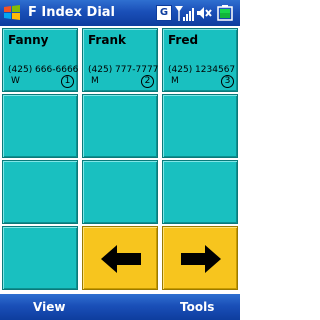 Image resolution: width=320 pixels, height=320 pixels. What do you see at coordinates (67, 81) in the screenshot?
I see `speed-dial-index-badge: 1` at bounding box center [67, 81].